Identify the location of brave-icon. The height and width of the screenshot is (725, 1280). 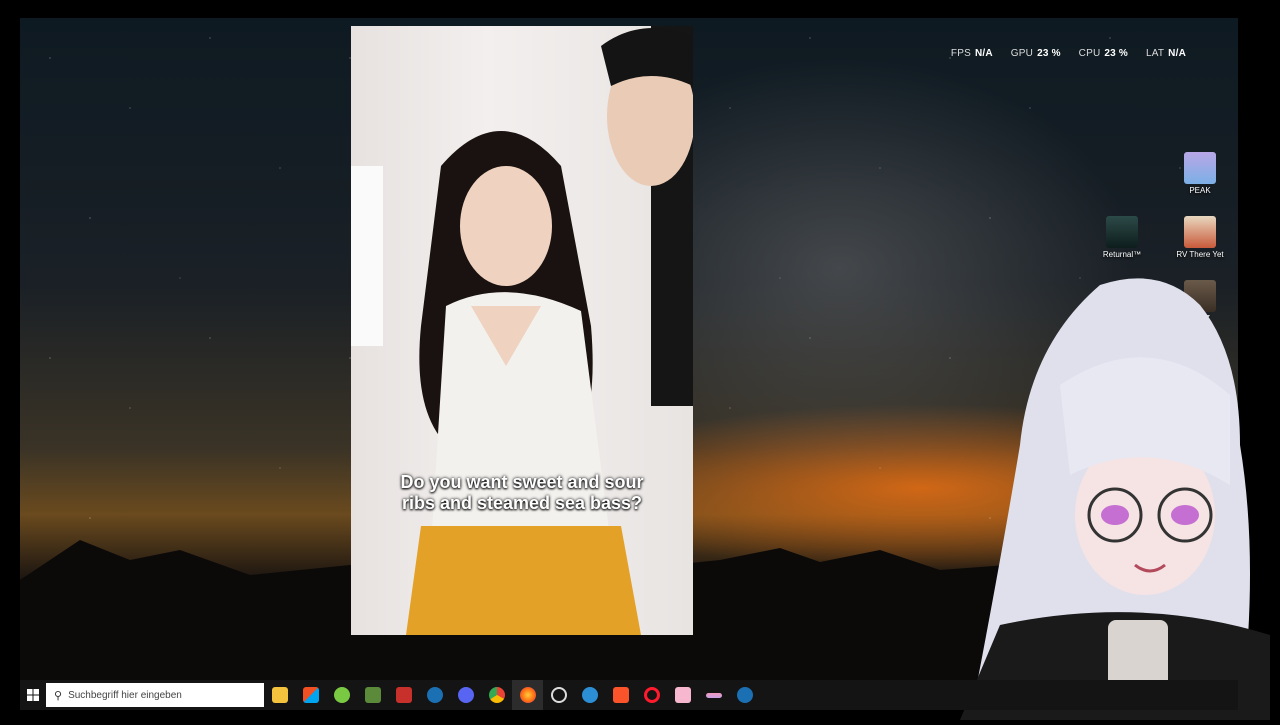
(620, 695).